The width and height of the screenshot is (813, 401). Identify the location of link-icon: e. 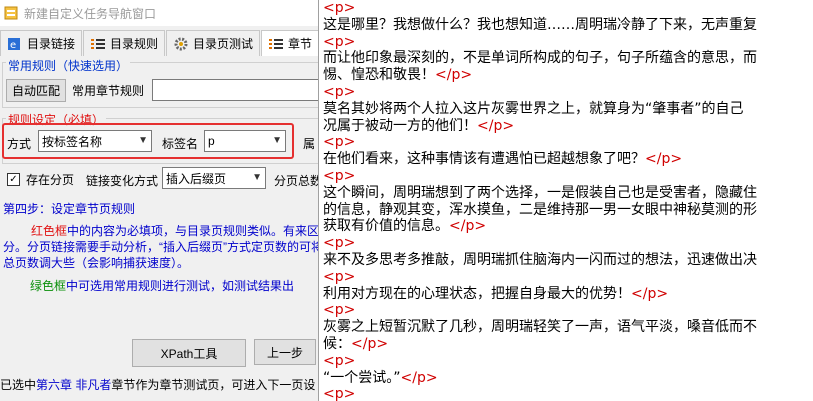
(14, 44).